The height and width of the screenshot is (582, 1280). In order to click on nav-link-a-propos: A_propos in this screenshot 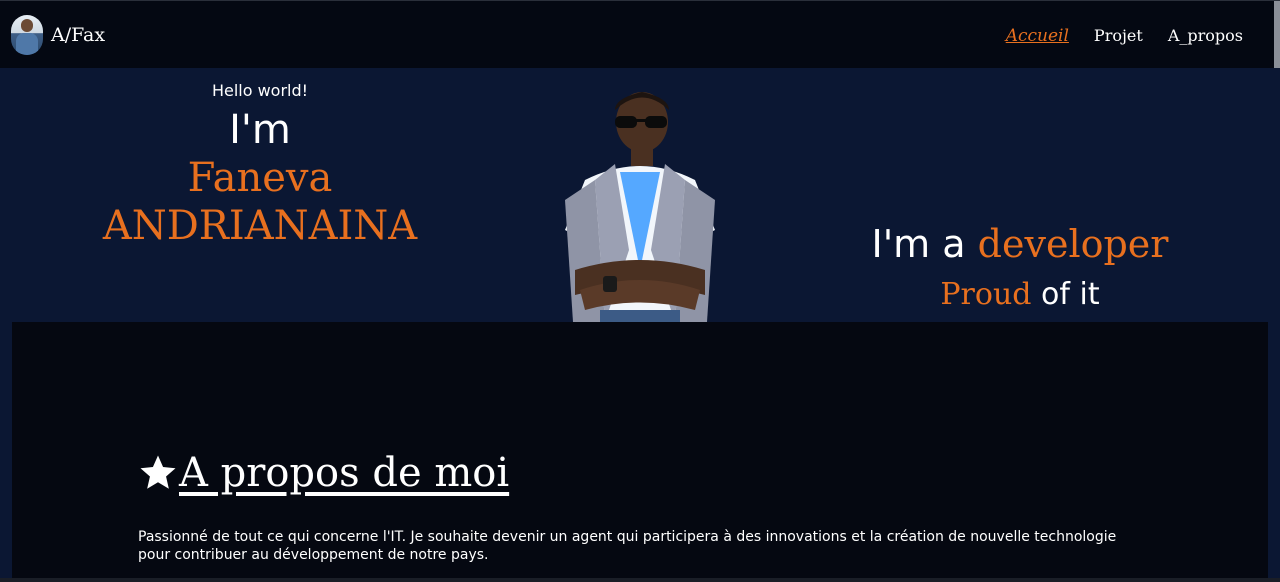, I will do `click(1205, 36)`.